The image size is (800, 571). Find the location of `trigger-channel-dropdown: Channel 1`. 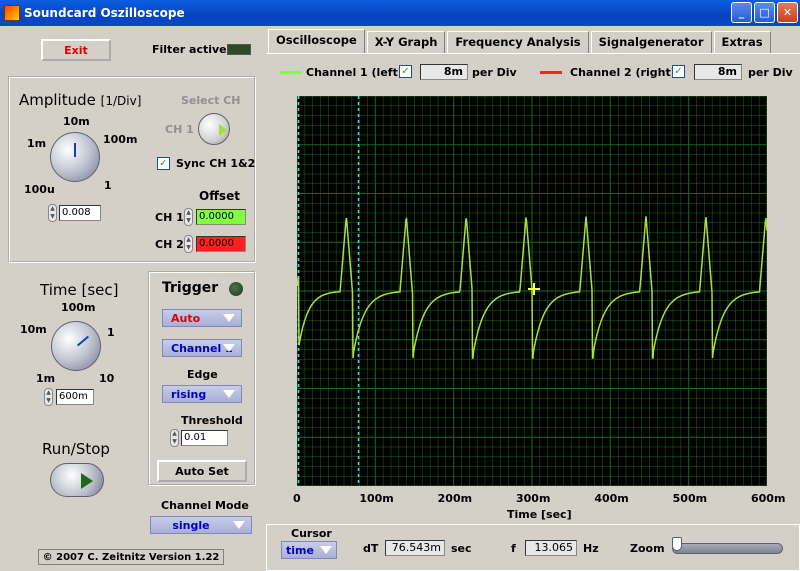

trigger-channel-dropdown: Channel 1 is located at coordinates (202, 348).